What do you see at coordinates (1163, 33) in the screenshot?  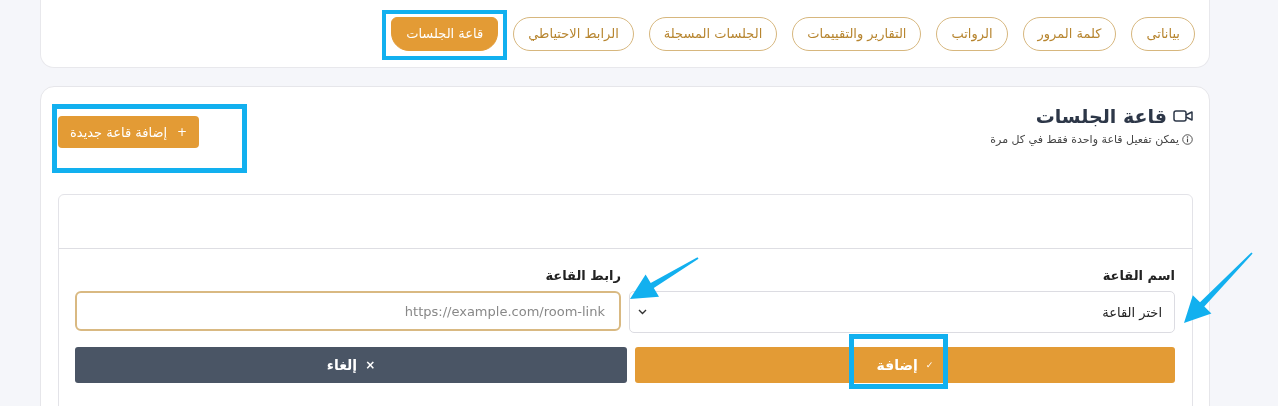 I see `tab: بياناتى` at bounding box center [1163, 33].